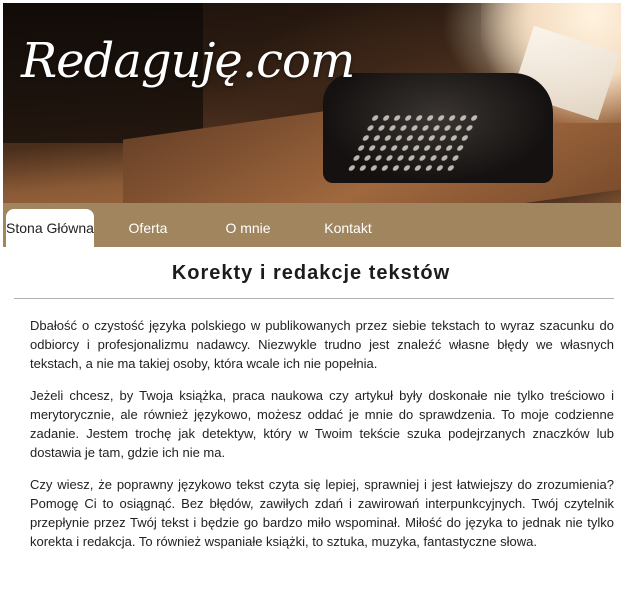 This screenshot has width=622, height=614. What do you see at coordinates (248, 228) in the screenshot?
I see `tab-about: O mnie` at bounding box center [248, 228].